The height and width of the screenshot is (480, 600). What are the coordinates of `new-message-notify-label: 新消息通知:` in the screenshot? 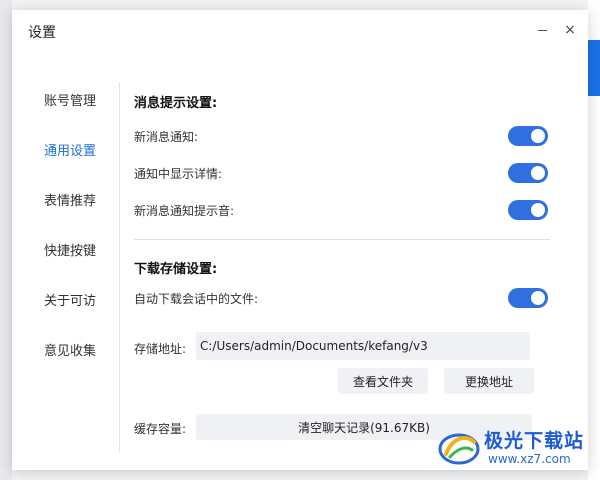 It's located at (166, 137).